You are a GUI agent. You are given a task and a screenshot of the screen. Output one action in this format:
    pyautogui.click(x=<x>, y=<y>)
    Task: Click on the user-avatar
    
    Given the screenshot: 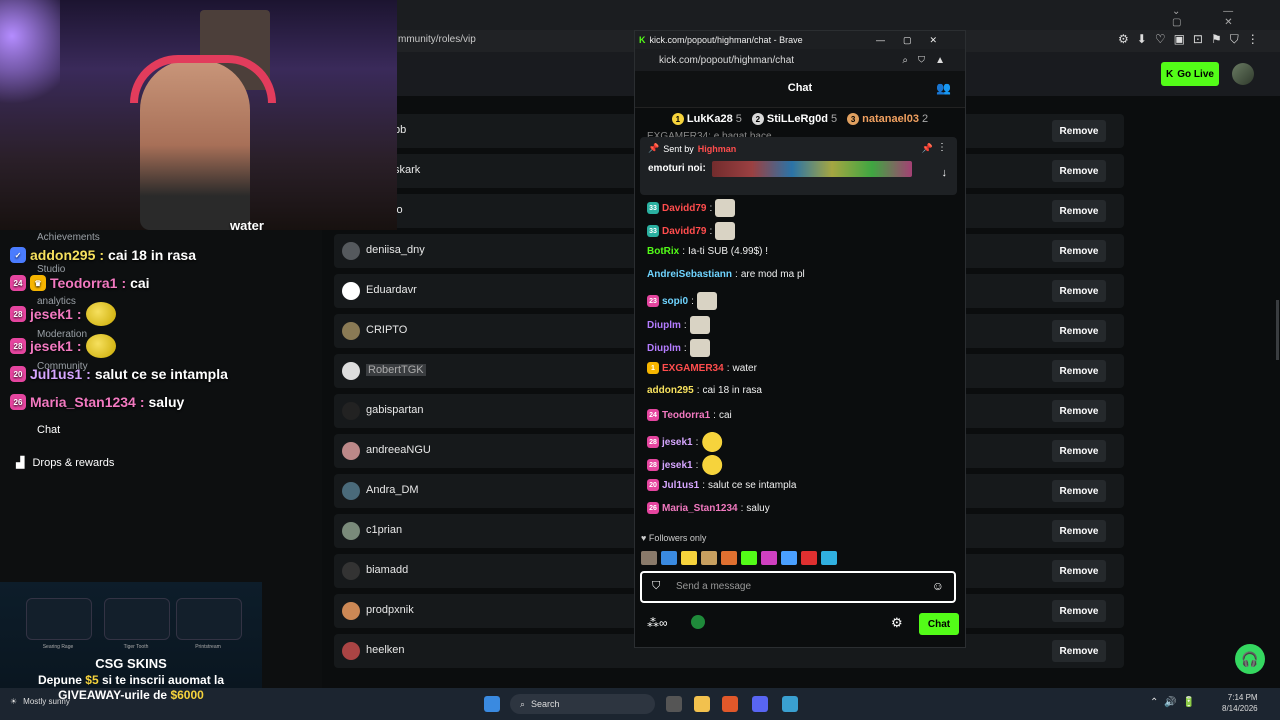 What is the action you would take?
    pyautogui.click(x=1243, y=74)
    